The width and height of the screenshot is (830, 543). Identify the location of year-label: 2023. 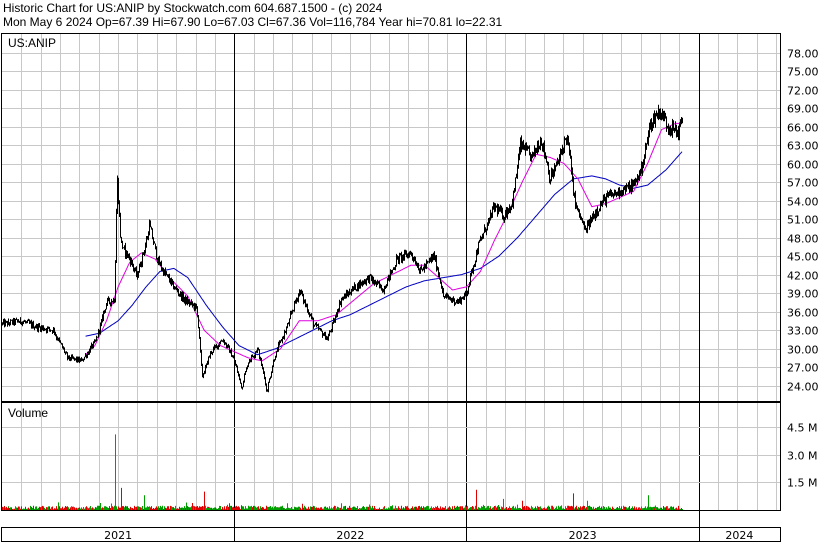
(583, 535).